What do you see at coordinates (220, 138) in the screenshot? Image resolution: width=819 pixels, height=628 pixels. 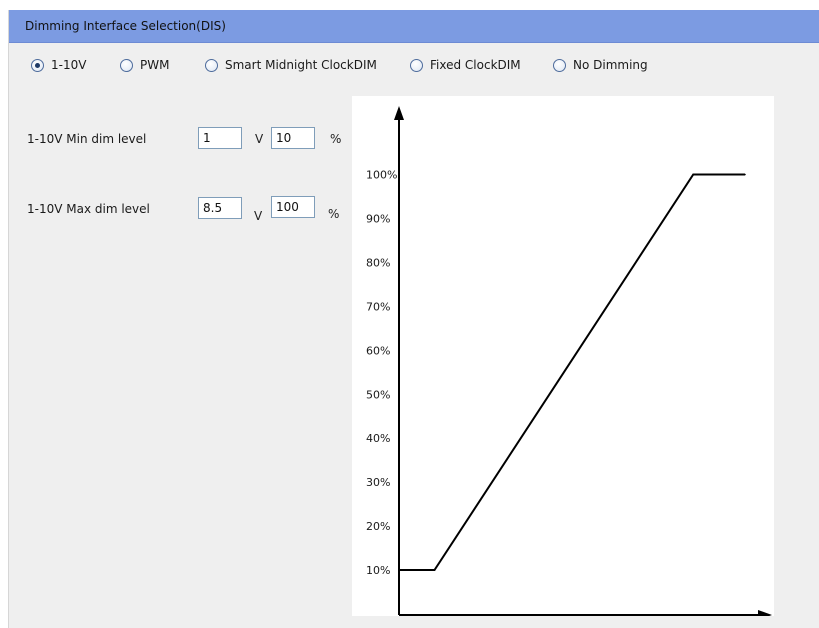 I see `min-volt-input` at bounding box center [220, 138].